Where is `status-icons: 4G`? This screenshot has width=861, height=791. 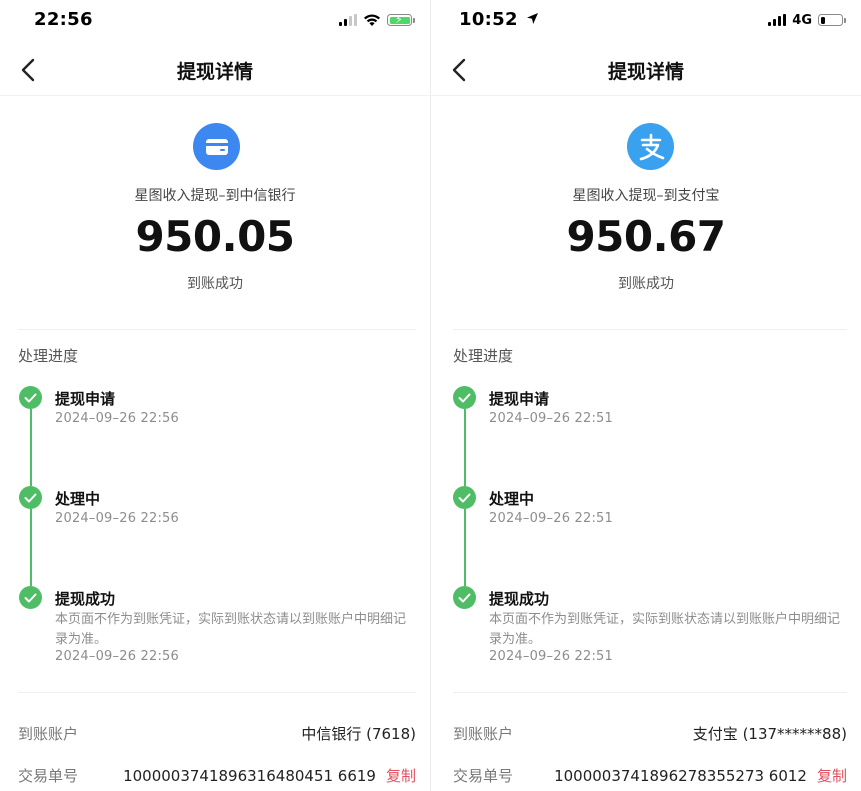 status-icons: 4G is located at coordinates (807, 20).